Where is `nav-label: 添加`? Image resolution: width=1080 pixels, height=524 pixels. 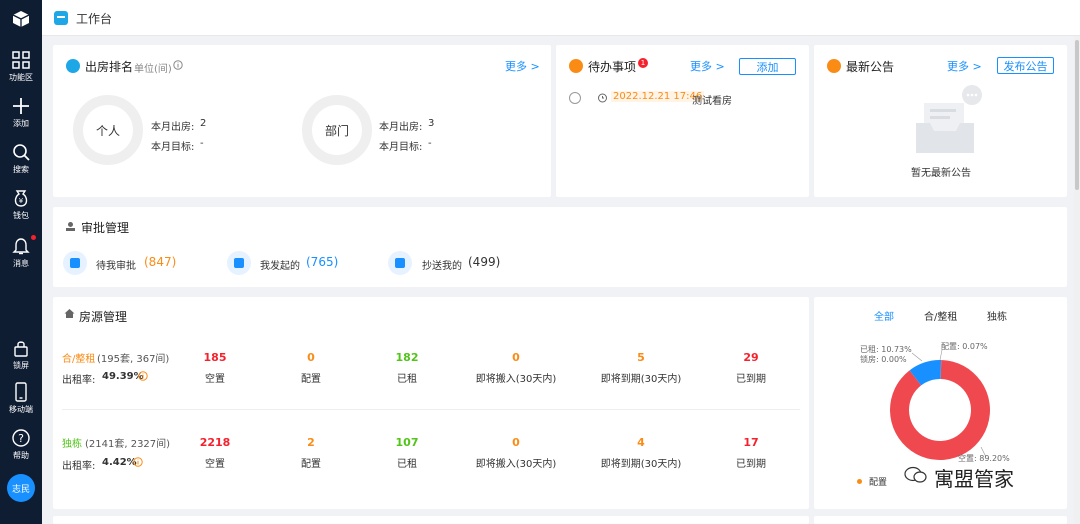
nav-label: 添加 is located at coordinates (21, 123).